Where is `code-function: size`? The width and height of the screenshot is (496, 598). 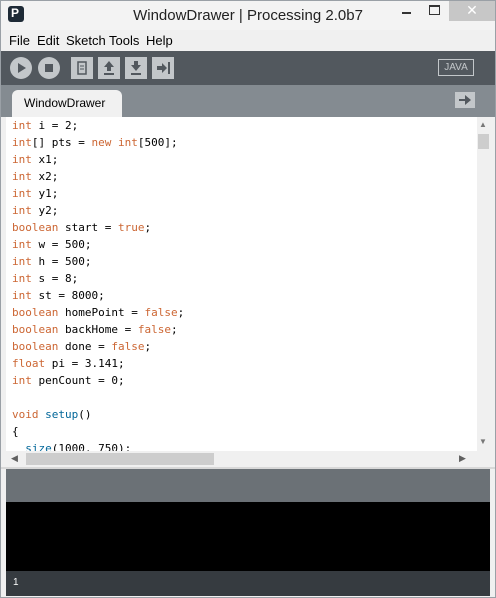 code-function: size is located at coordinates (38, 446).